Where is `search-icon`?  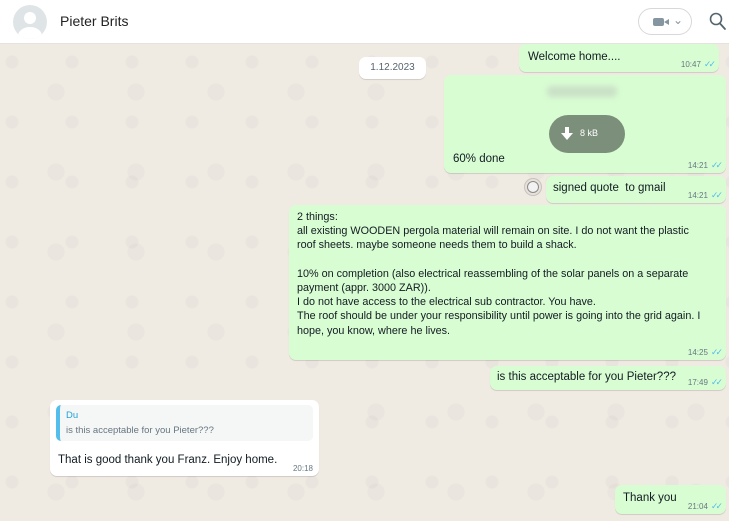 search-icon is located at coordinates (718, 21).